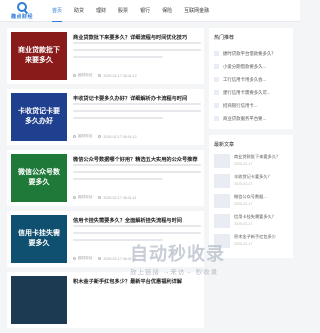  What do you see at coordinates (101, 11) in the screenshot?
I see `nav-finance: 理财` at bounding box center [101, 11].